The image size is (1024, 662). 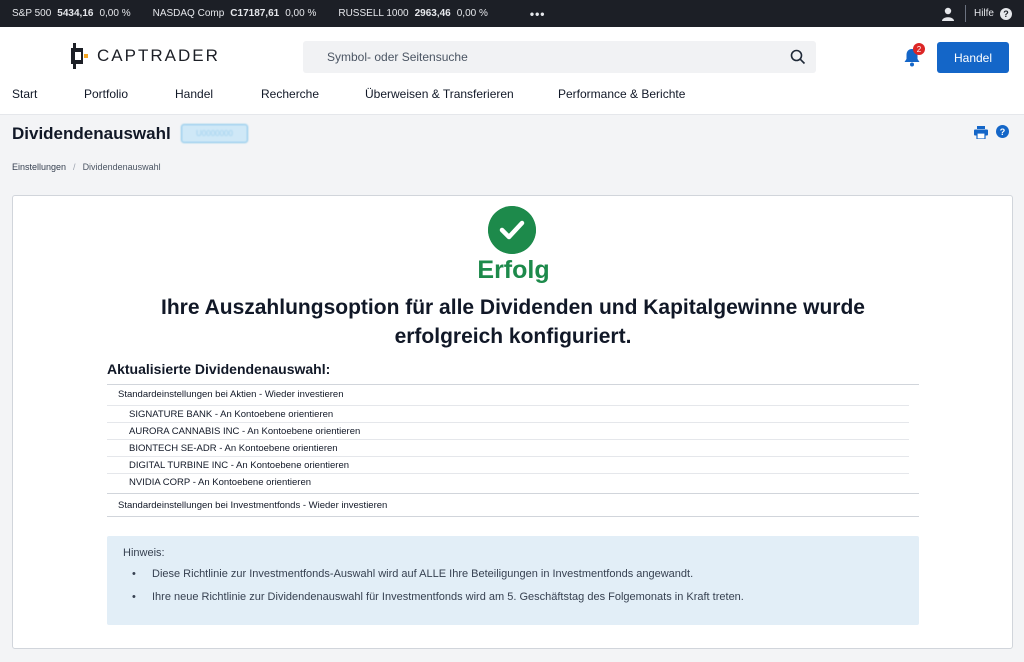 I want to click on ticker-value: 2963,46, so click(x=432, y=13).